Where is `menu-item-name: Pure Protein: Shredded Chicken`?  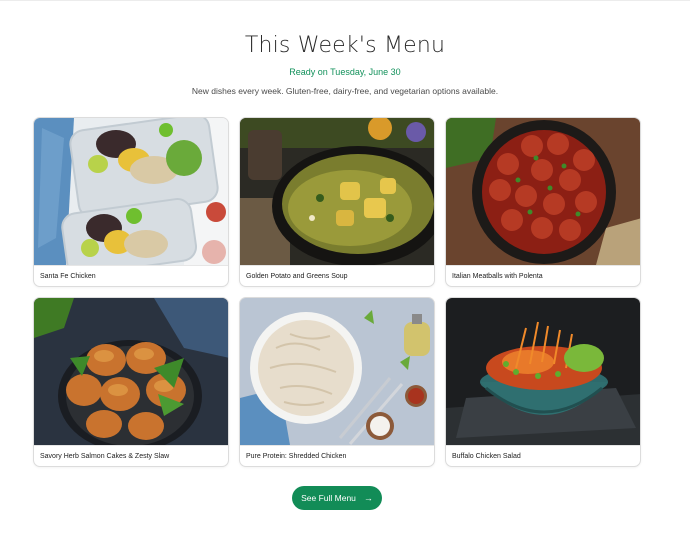
menu-item-name: Pure Protein: Shredded Chicken is located at coordinates (337, 455).